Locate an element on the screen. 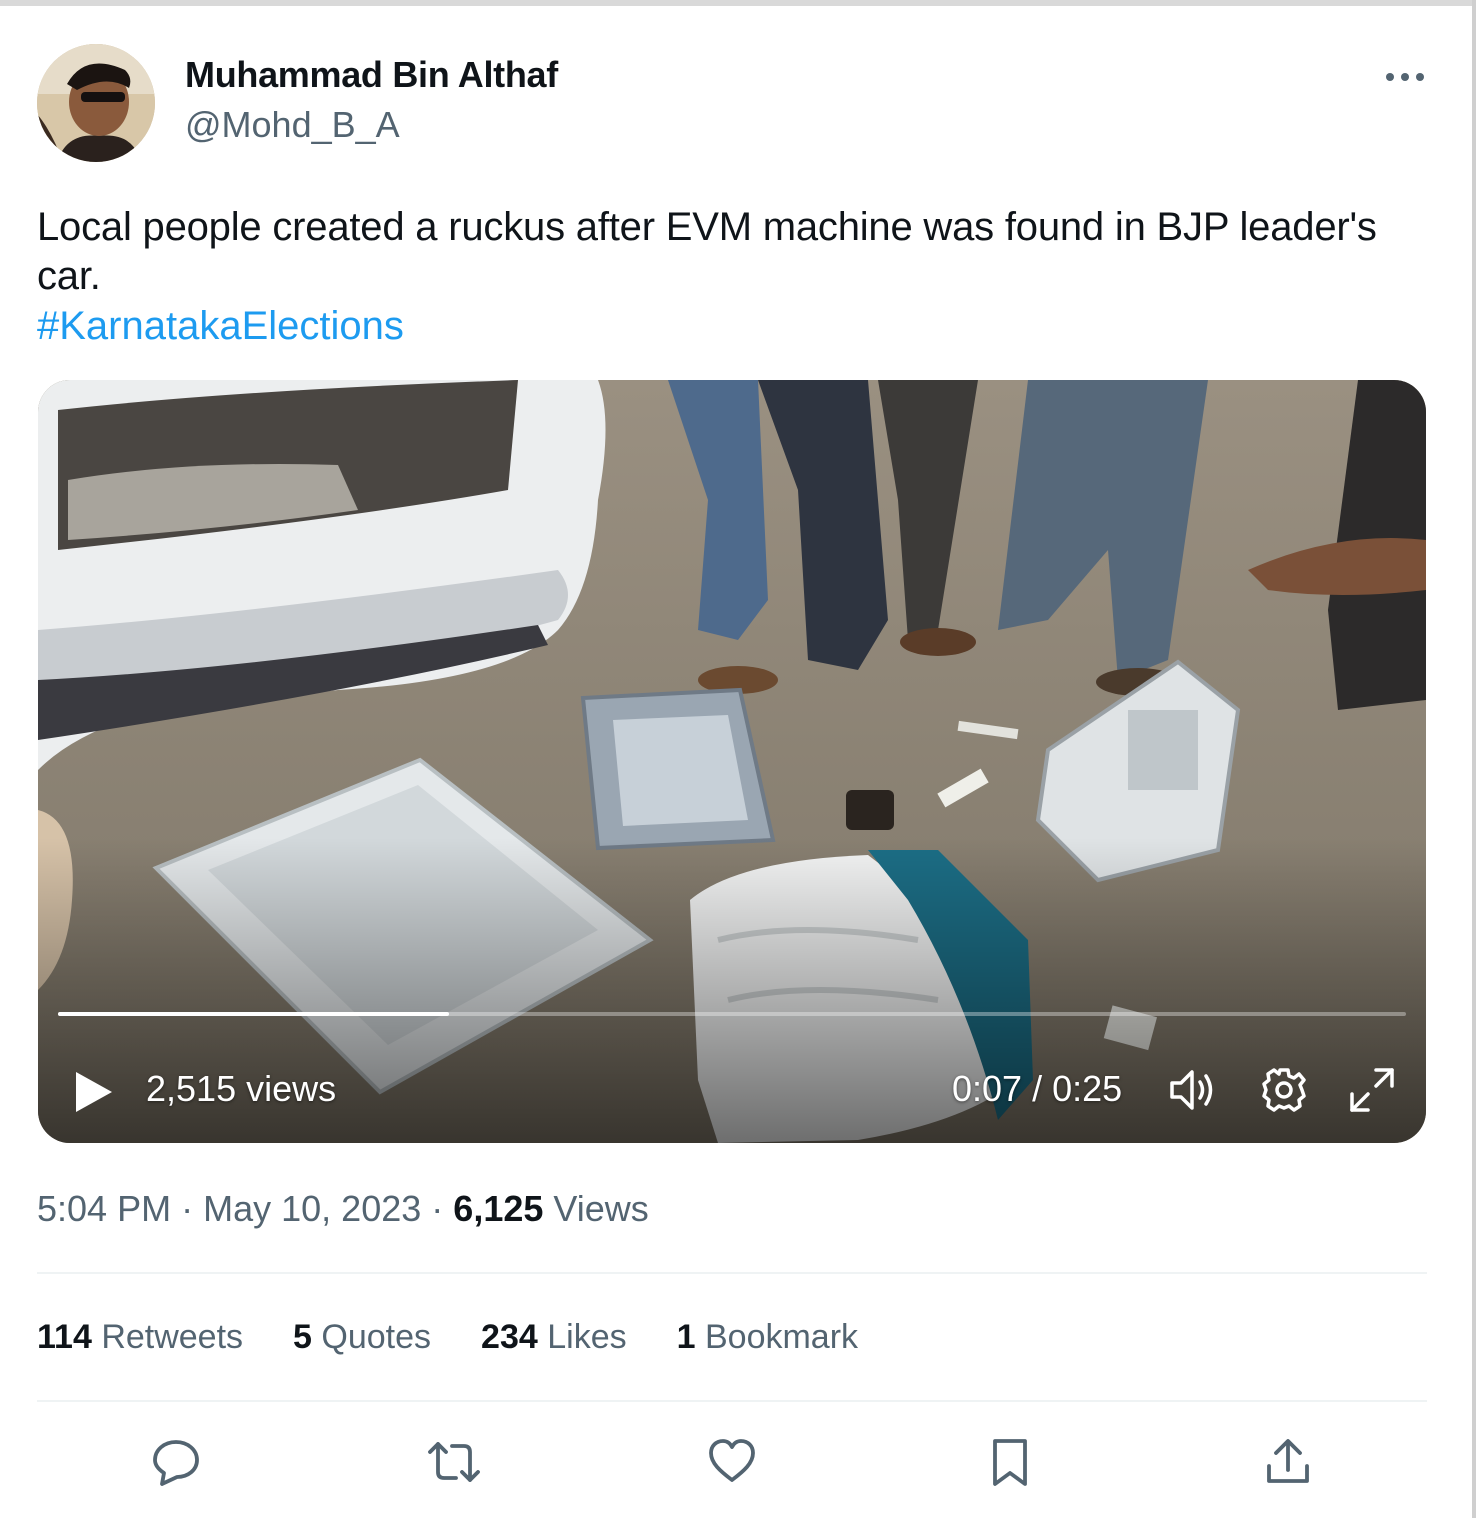  hashtag-link: #KarnatakaElections is located at coordinates (220, 326).